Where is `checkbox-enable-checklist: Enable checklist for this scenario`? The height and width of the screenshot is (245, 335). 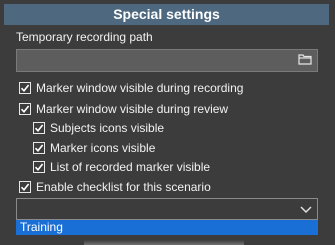 checkbox-enable-checklist: Enable checklist for this scenario is located at coordinates (115, 187).